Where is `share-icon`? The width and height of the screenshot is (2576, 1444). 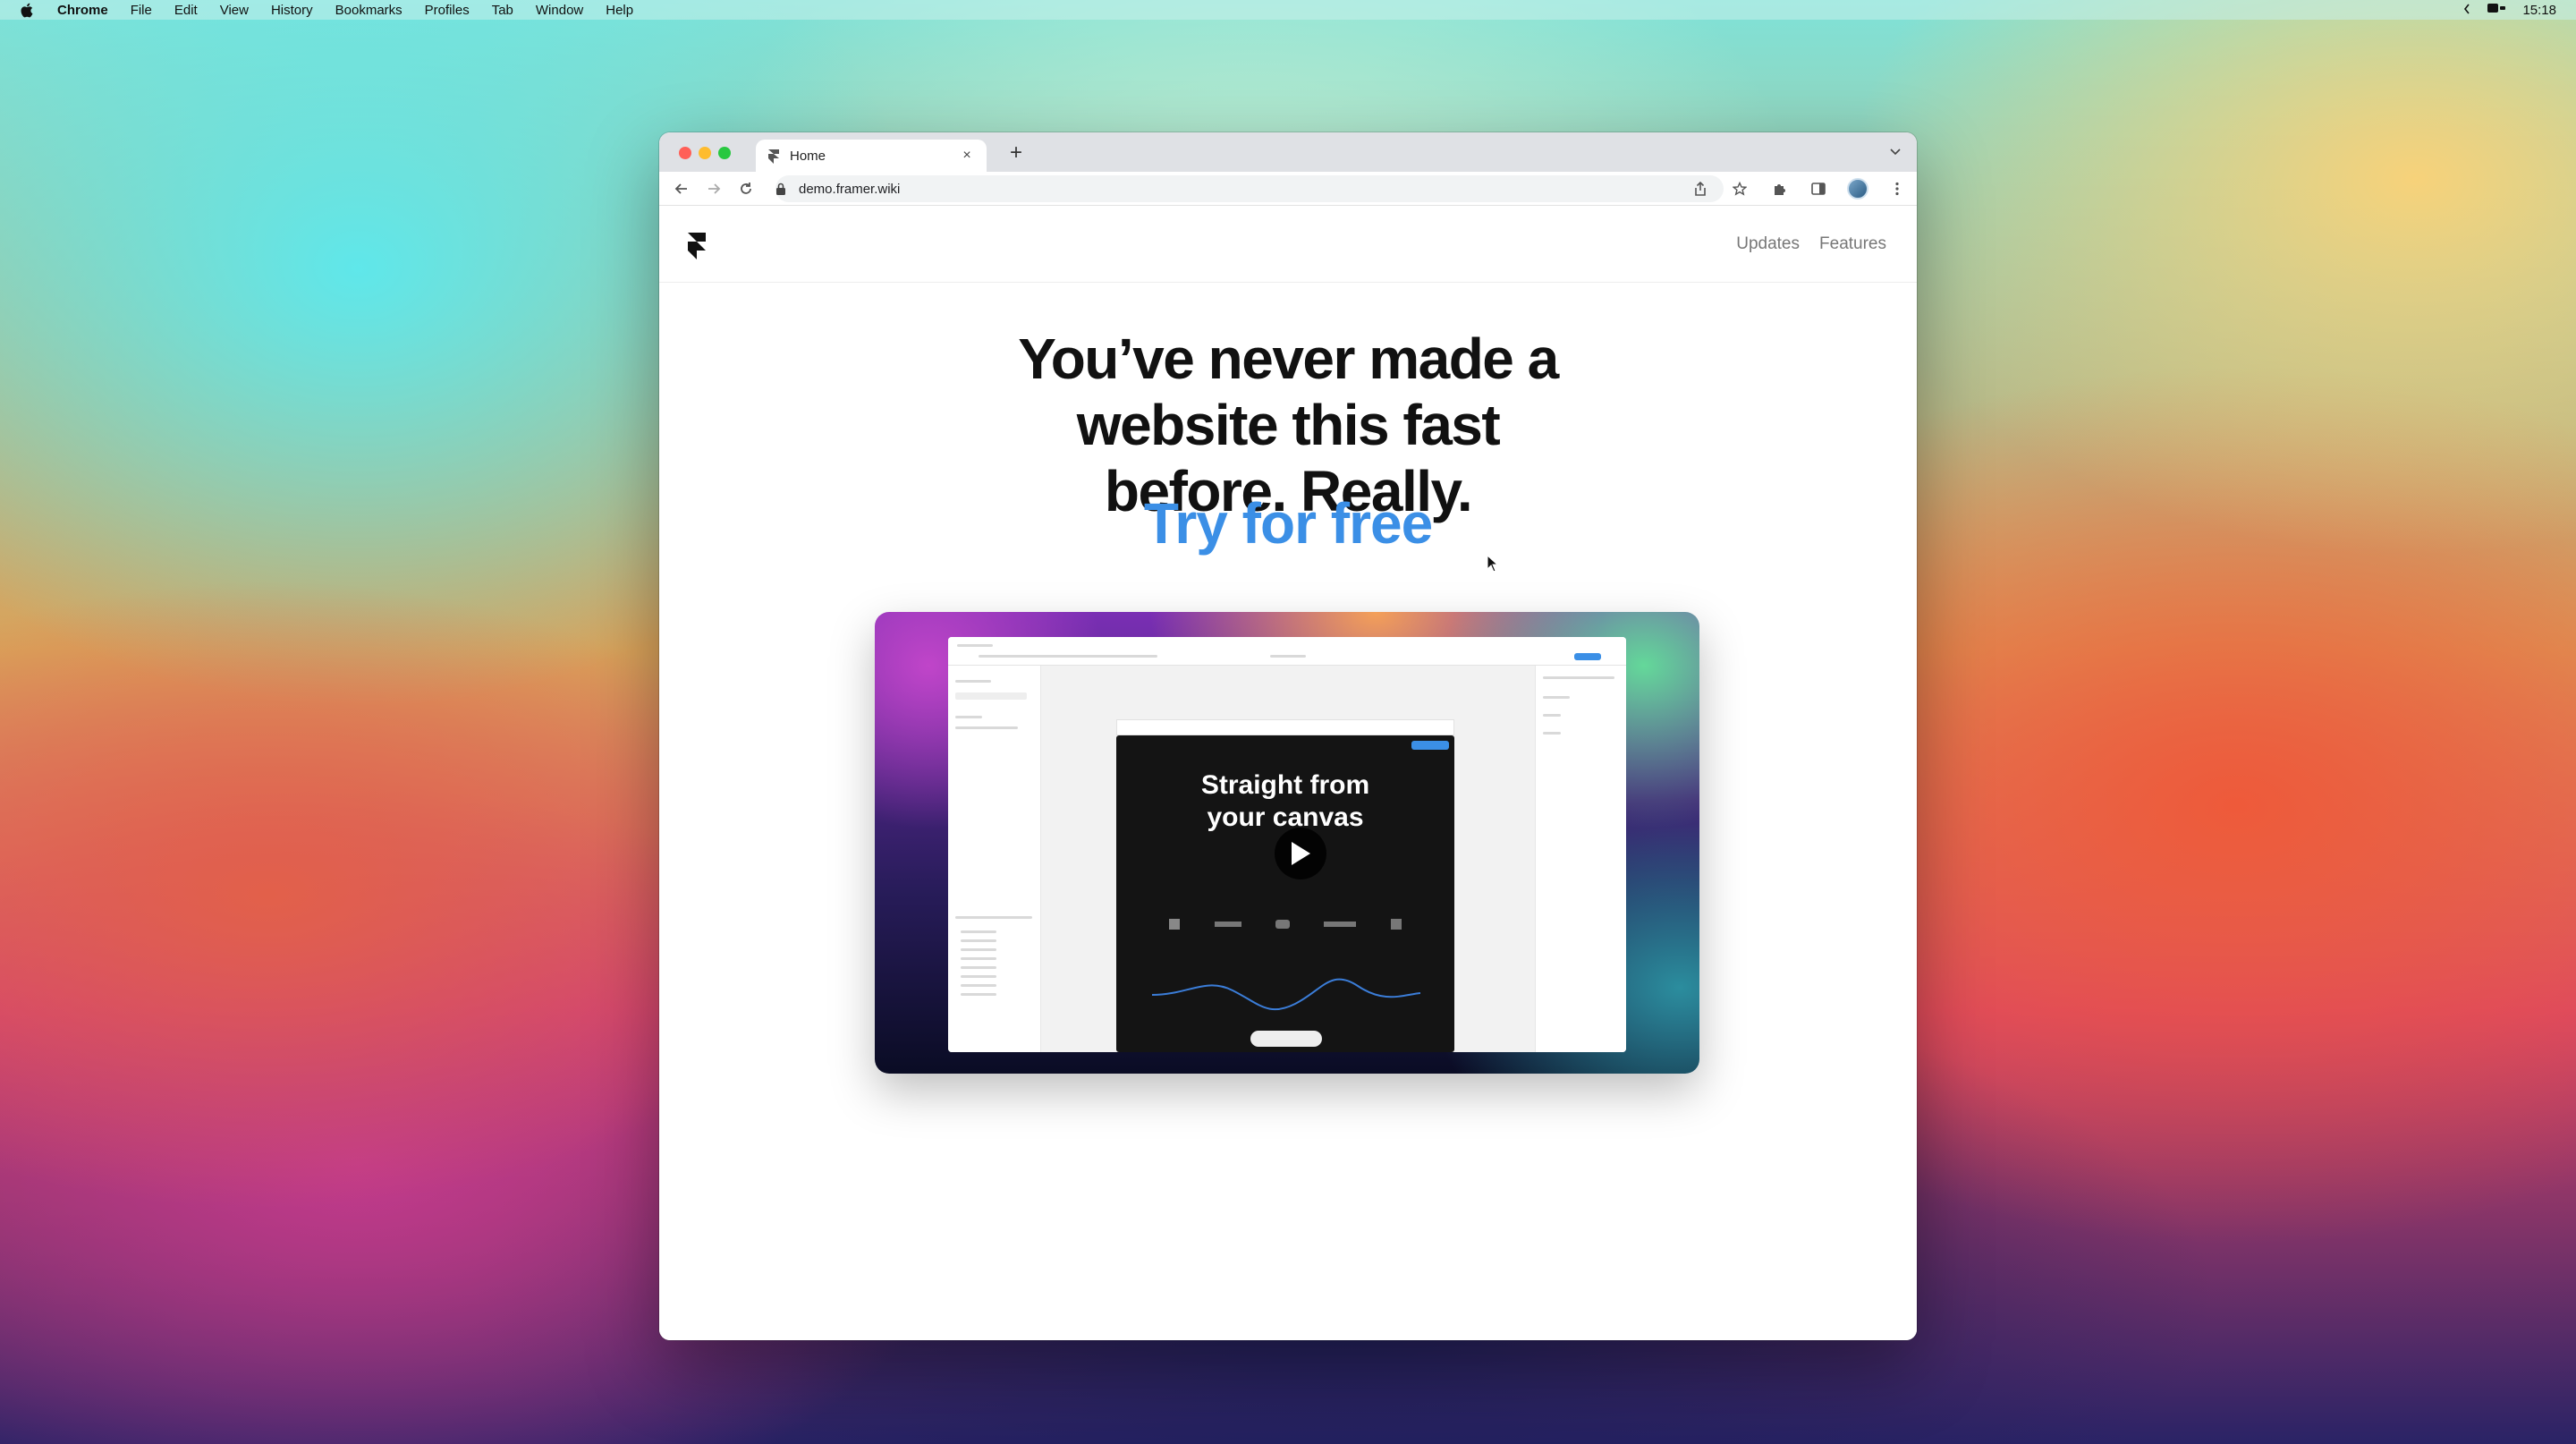 share-icon is located at coordinates (1700, 189).